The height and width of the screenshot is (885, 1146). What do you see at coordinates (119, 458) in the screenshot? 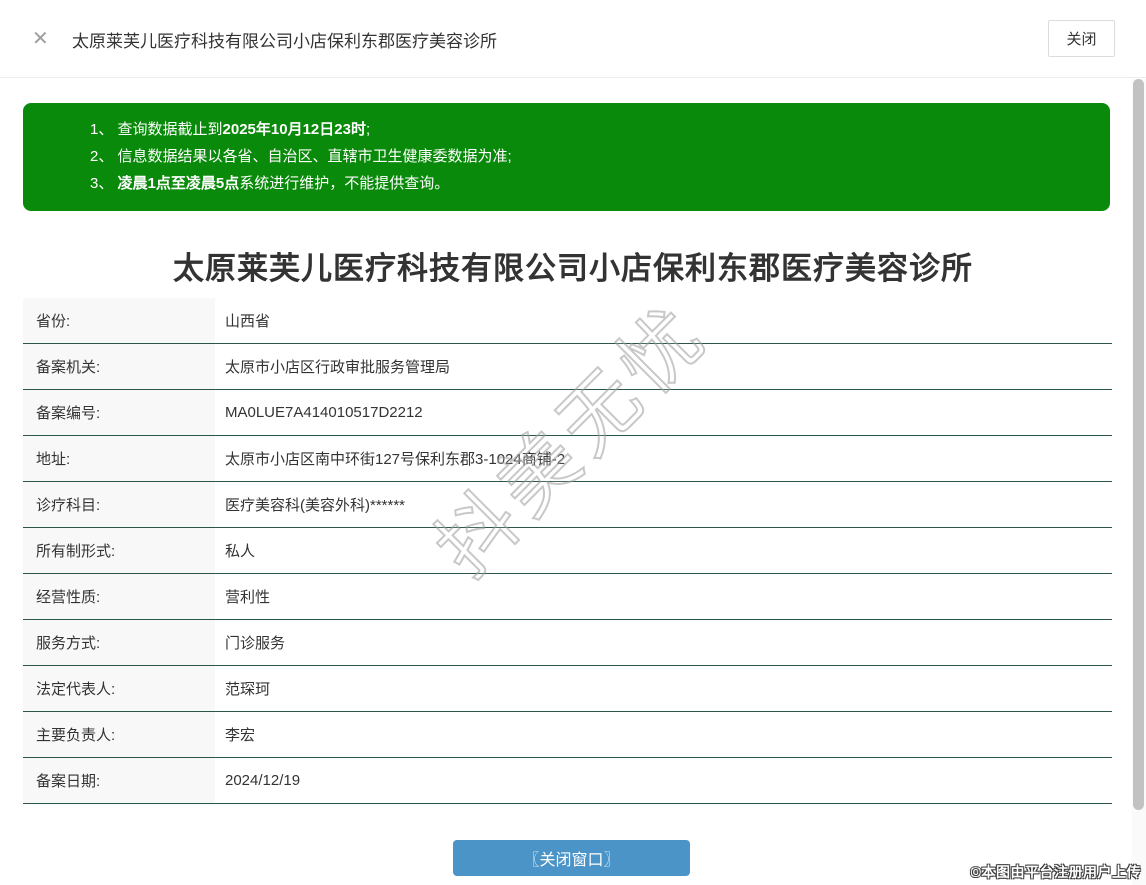
I see `field-label: 地址:` at bounding box center [119, 458].